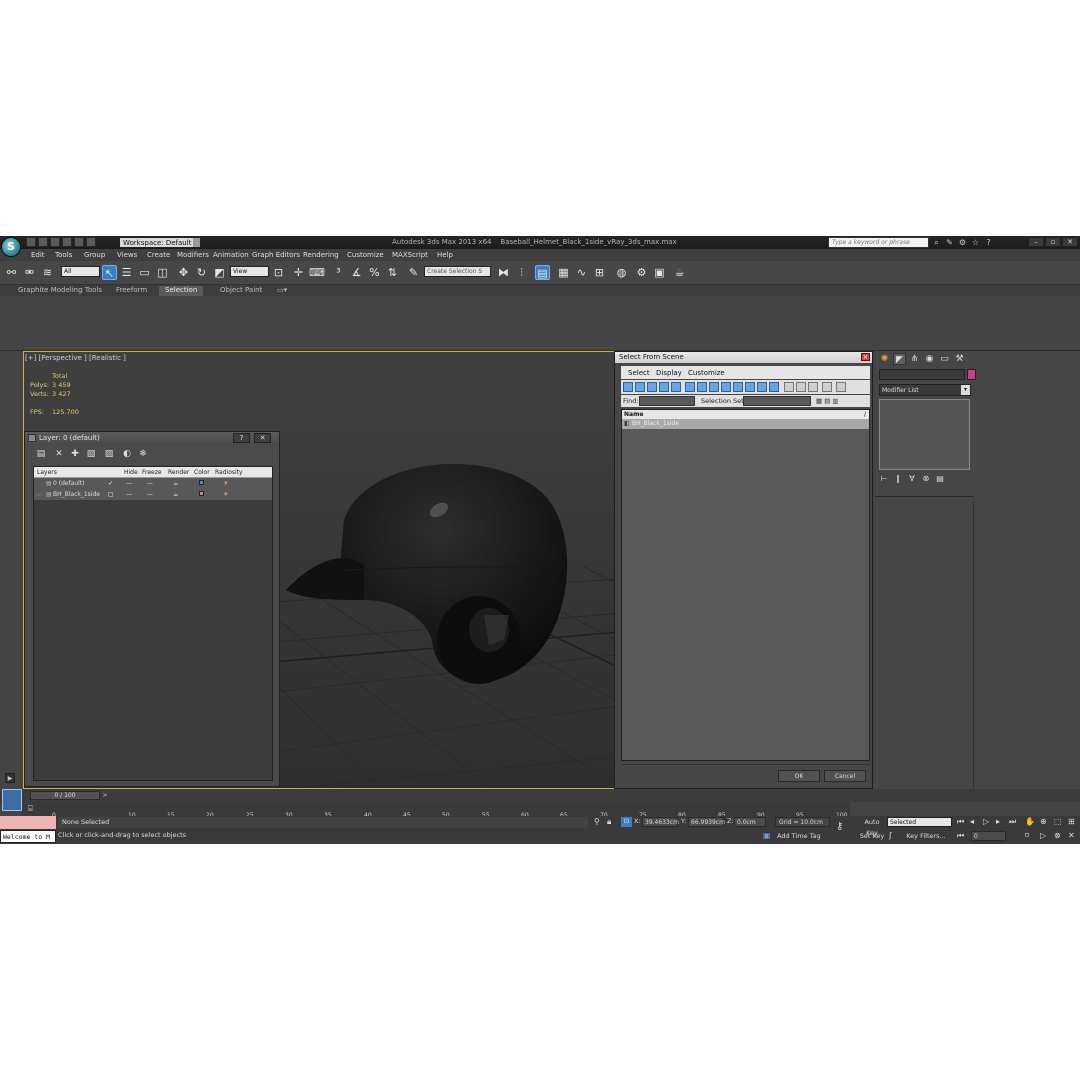 The image size is (1080, 1080). What do you see at coordinates (940, 479) in the screenshot?
I see `configure-modifier-sets-icon: ▤` at bounding box center [940, 479].